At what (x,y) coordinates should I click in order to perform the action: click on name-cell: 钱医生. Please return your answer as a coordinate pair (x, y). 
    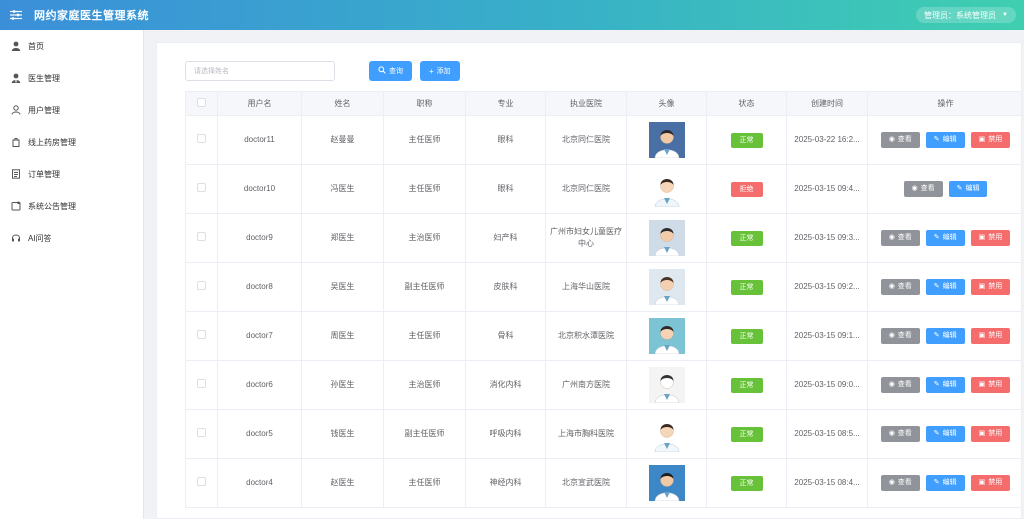
    Looking at the image, I should click on (342, 434).